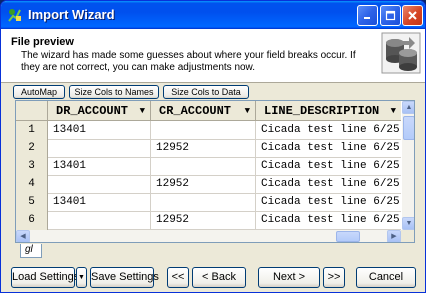  I want to click on row-number: 6, so click(32, 220).